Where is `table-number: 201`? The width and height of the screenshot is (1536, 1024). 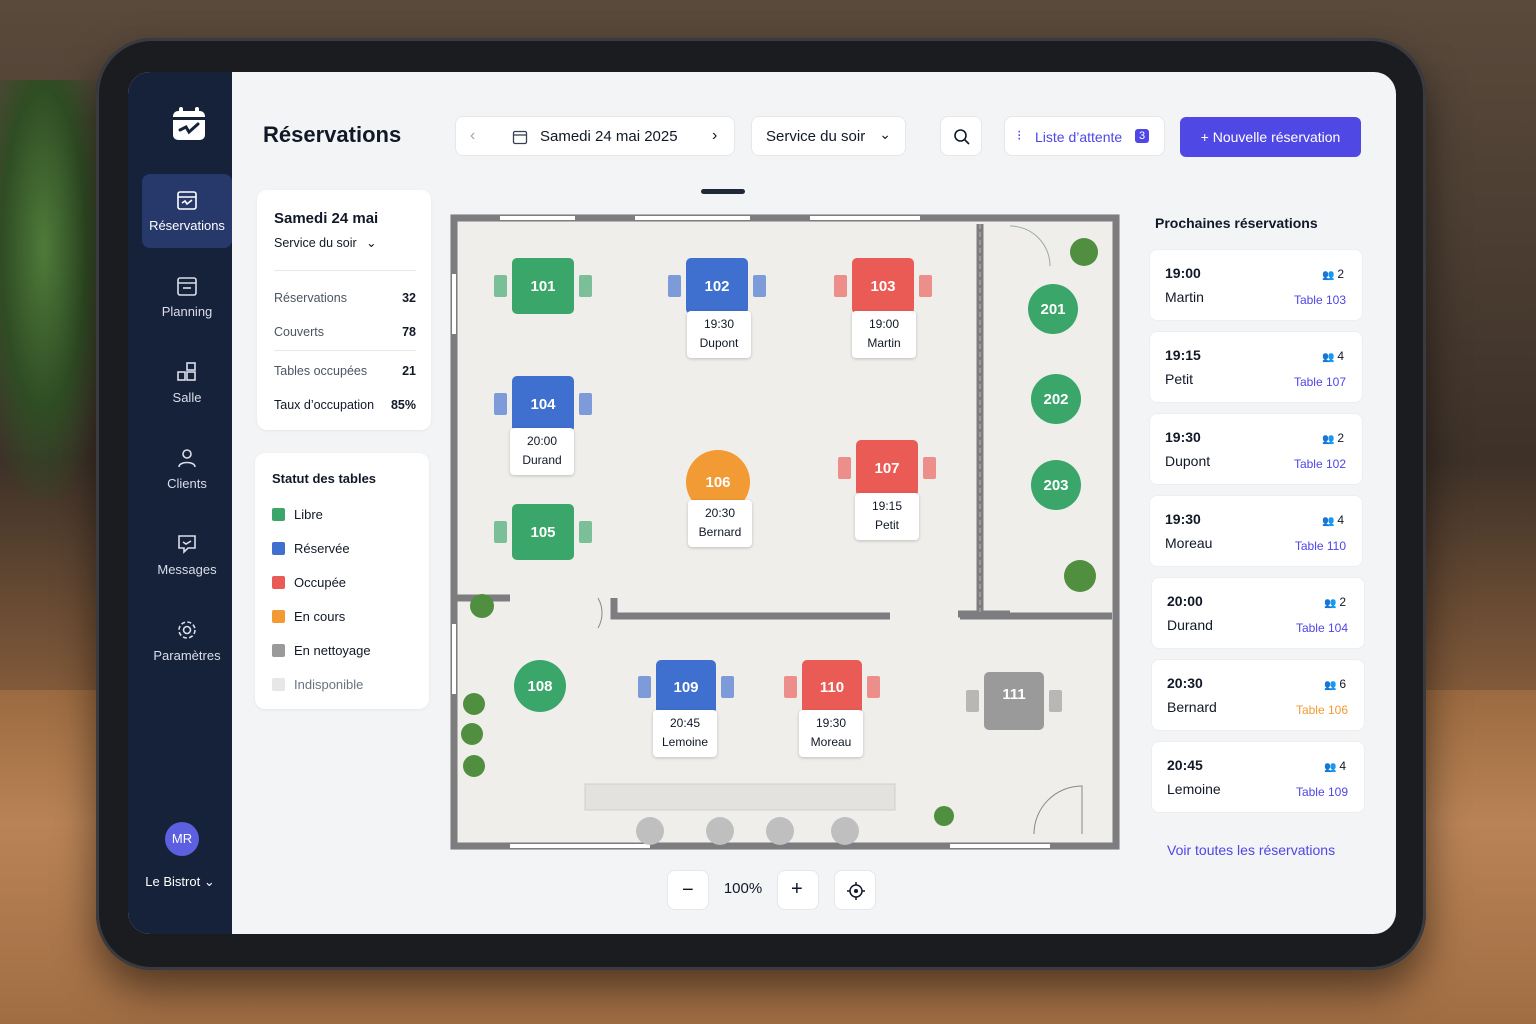
table-number: 201 is located at coordinates (1053, 309).